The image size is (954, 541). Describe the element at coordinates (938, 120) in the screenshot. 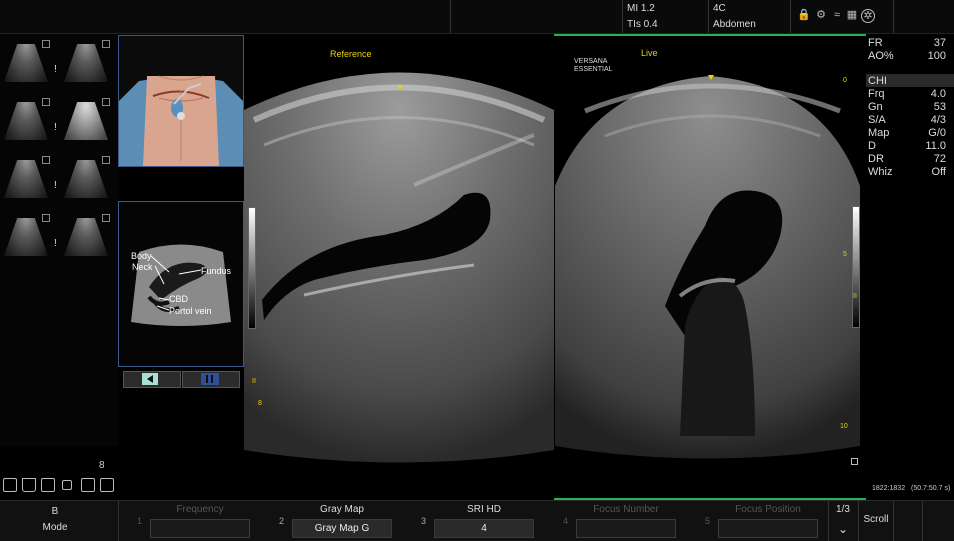

I see `param-value: 4/3` at that location.